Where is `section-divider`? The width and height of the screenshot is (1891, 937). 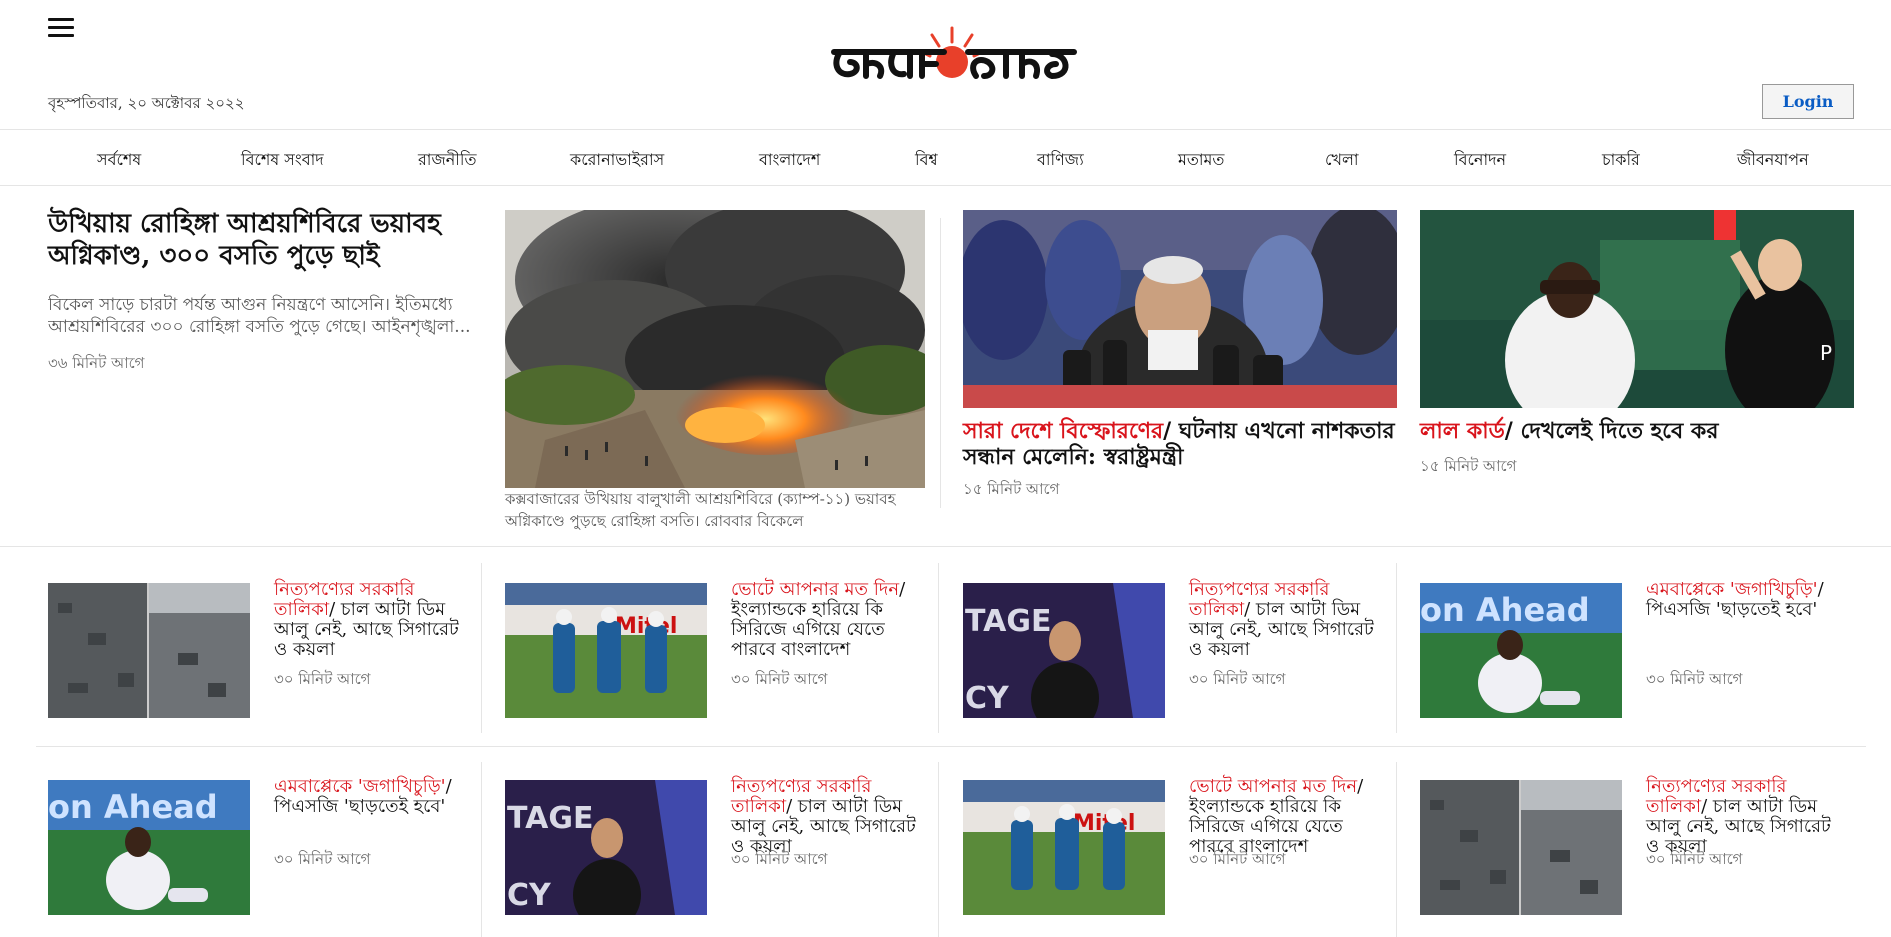
section-divider is located at coordinates (945, 546).